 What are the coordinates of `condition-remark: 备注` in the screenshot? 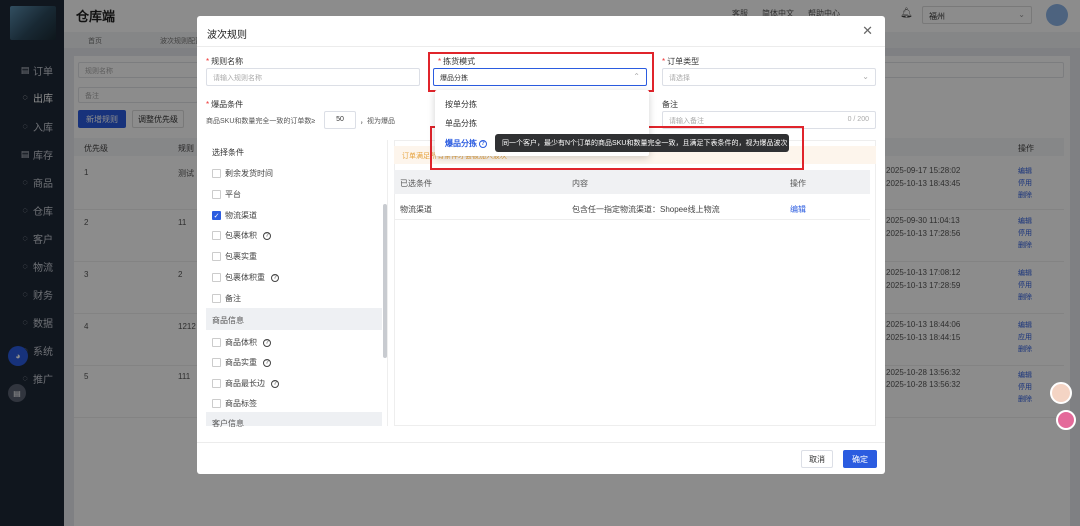 It's located at (226, 298).